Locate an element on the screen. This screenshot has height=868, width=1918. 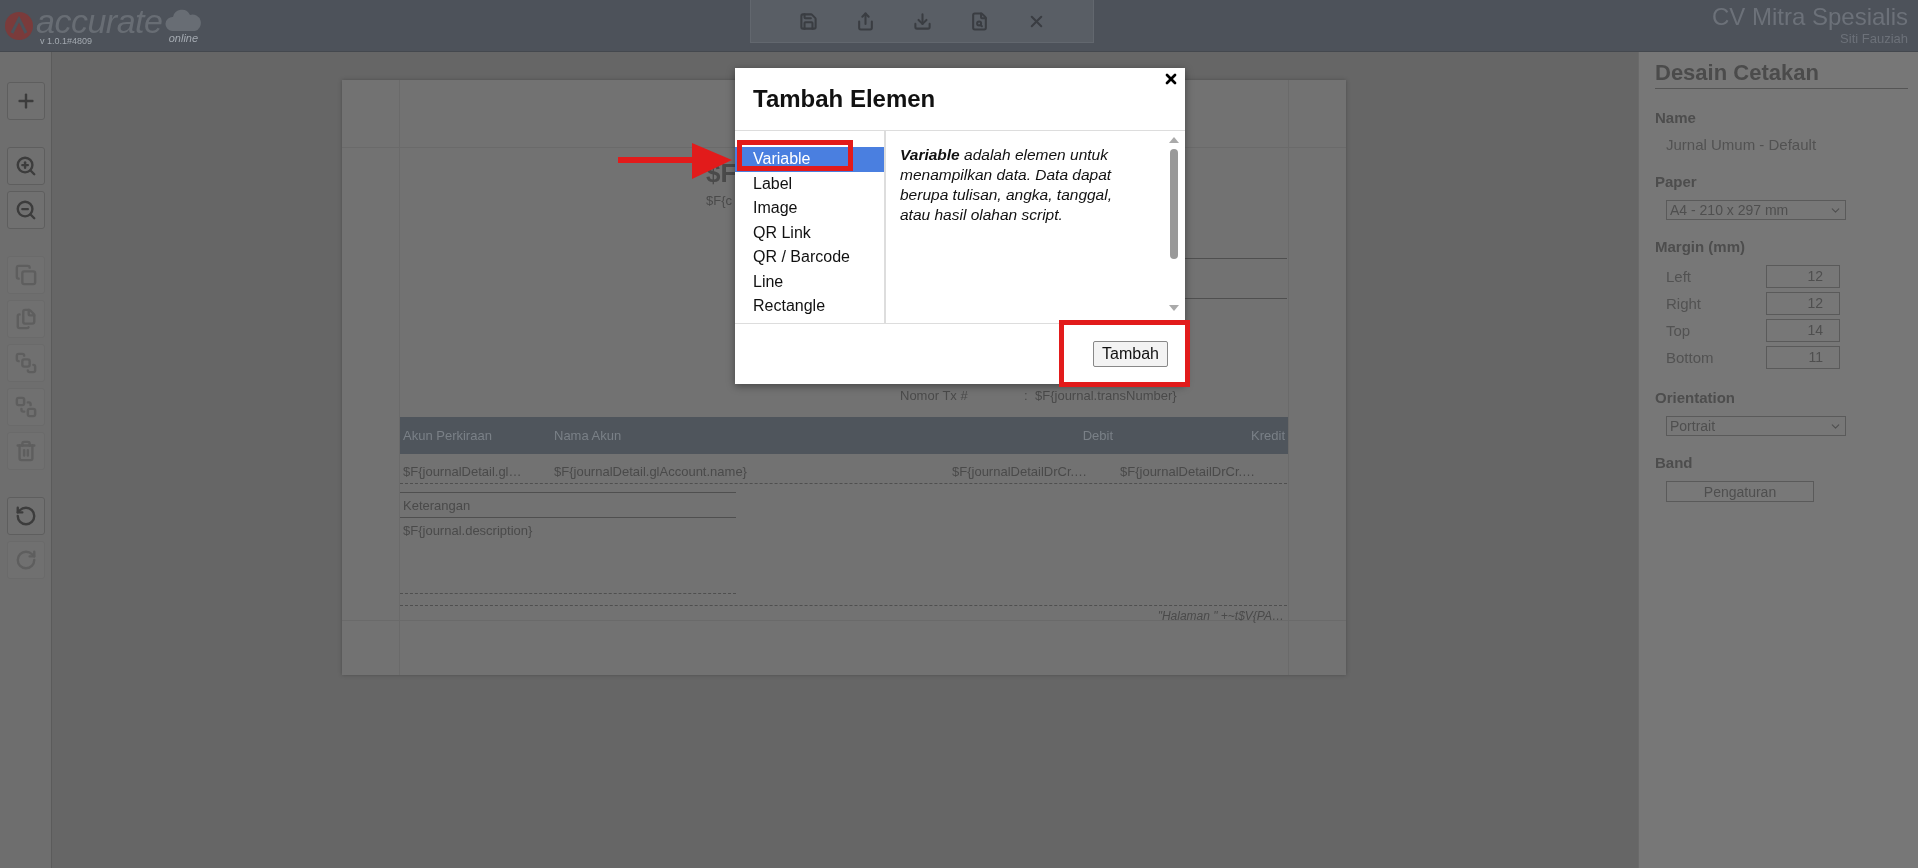
close-icon is located at coordinates (1171, 79).